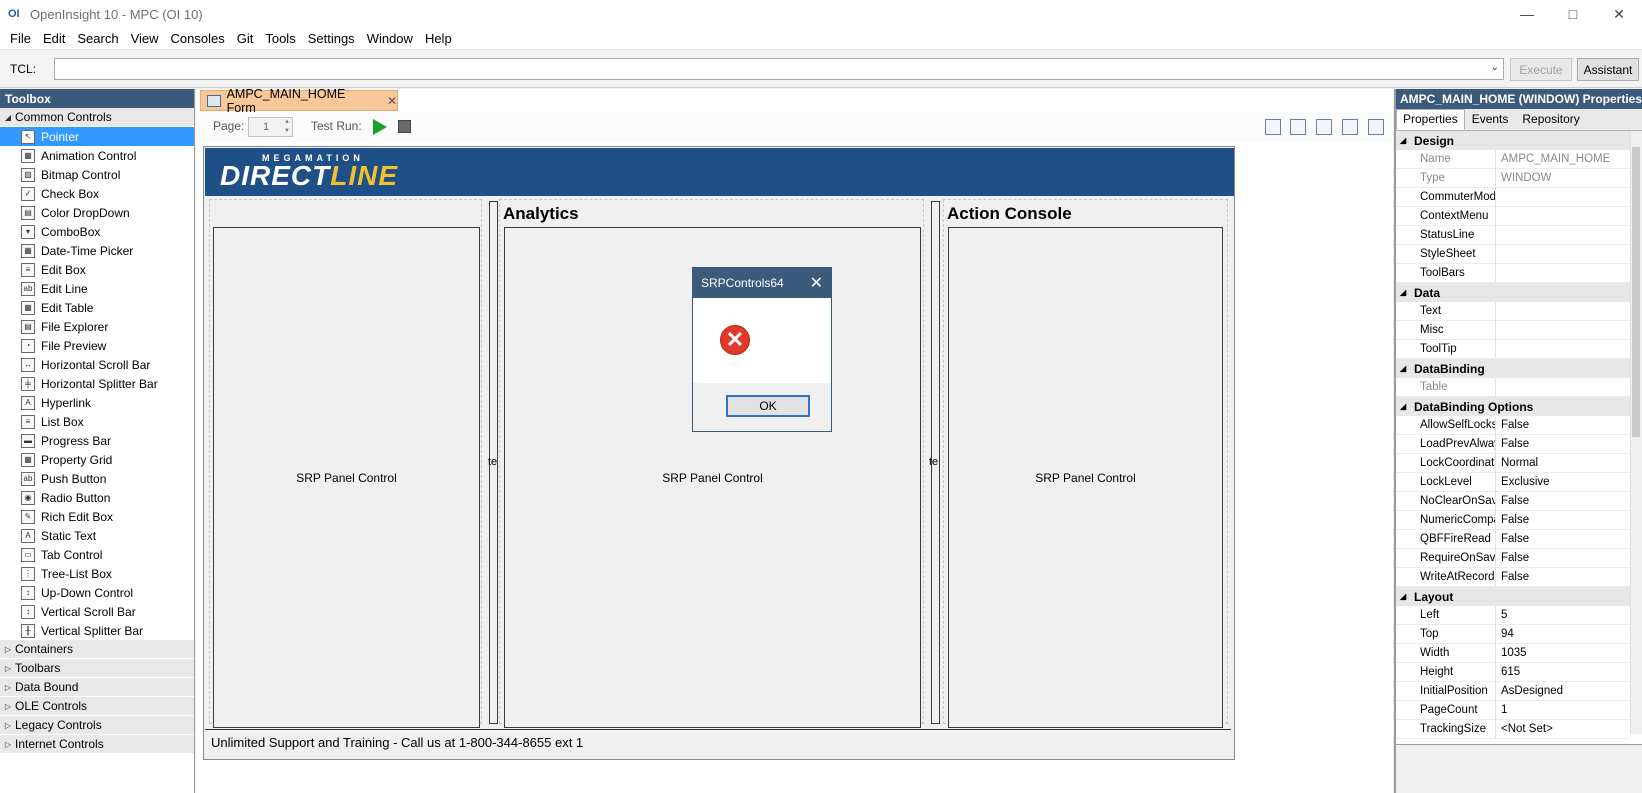  I want to click on property-value: AsDesigned, so click(1529, 691).